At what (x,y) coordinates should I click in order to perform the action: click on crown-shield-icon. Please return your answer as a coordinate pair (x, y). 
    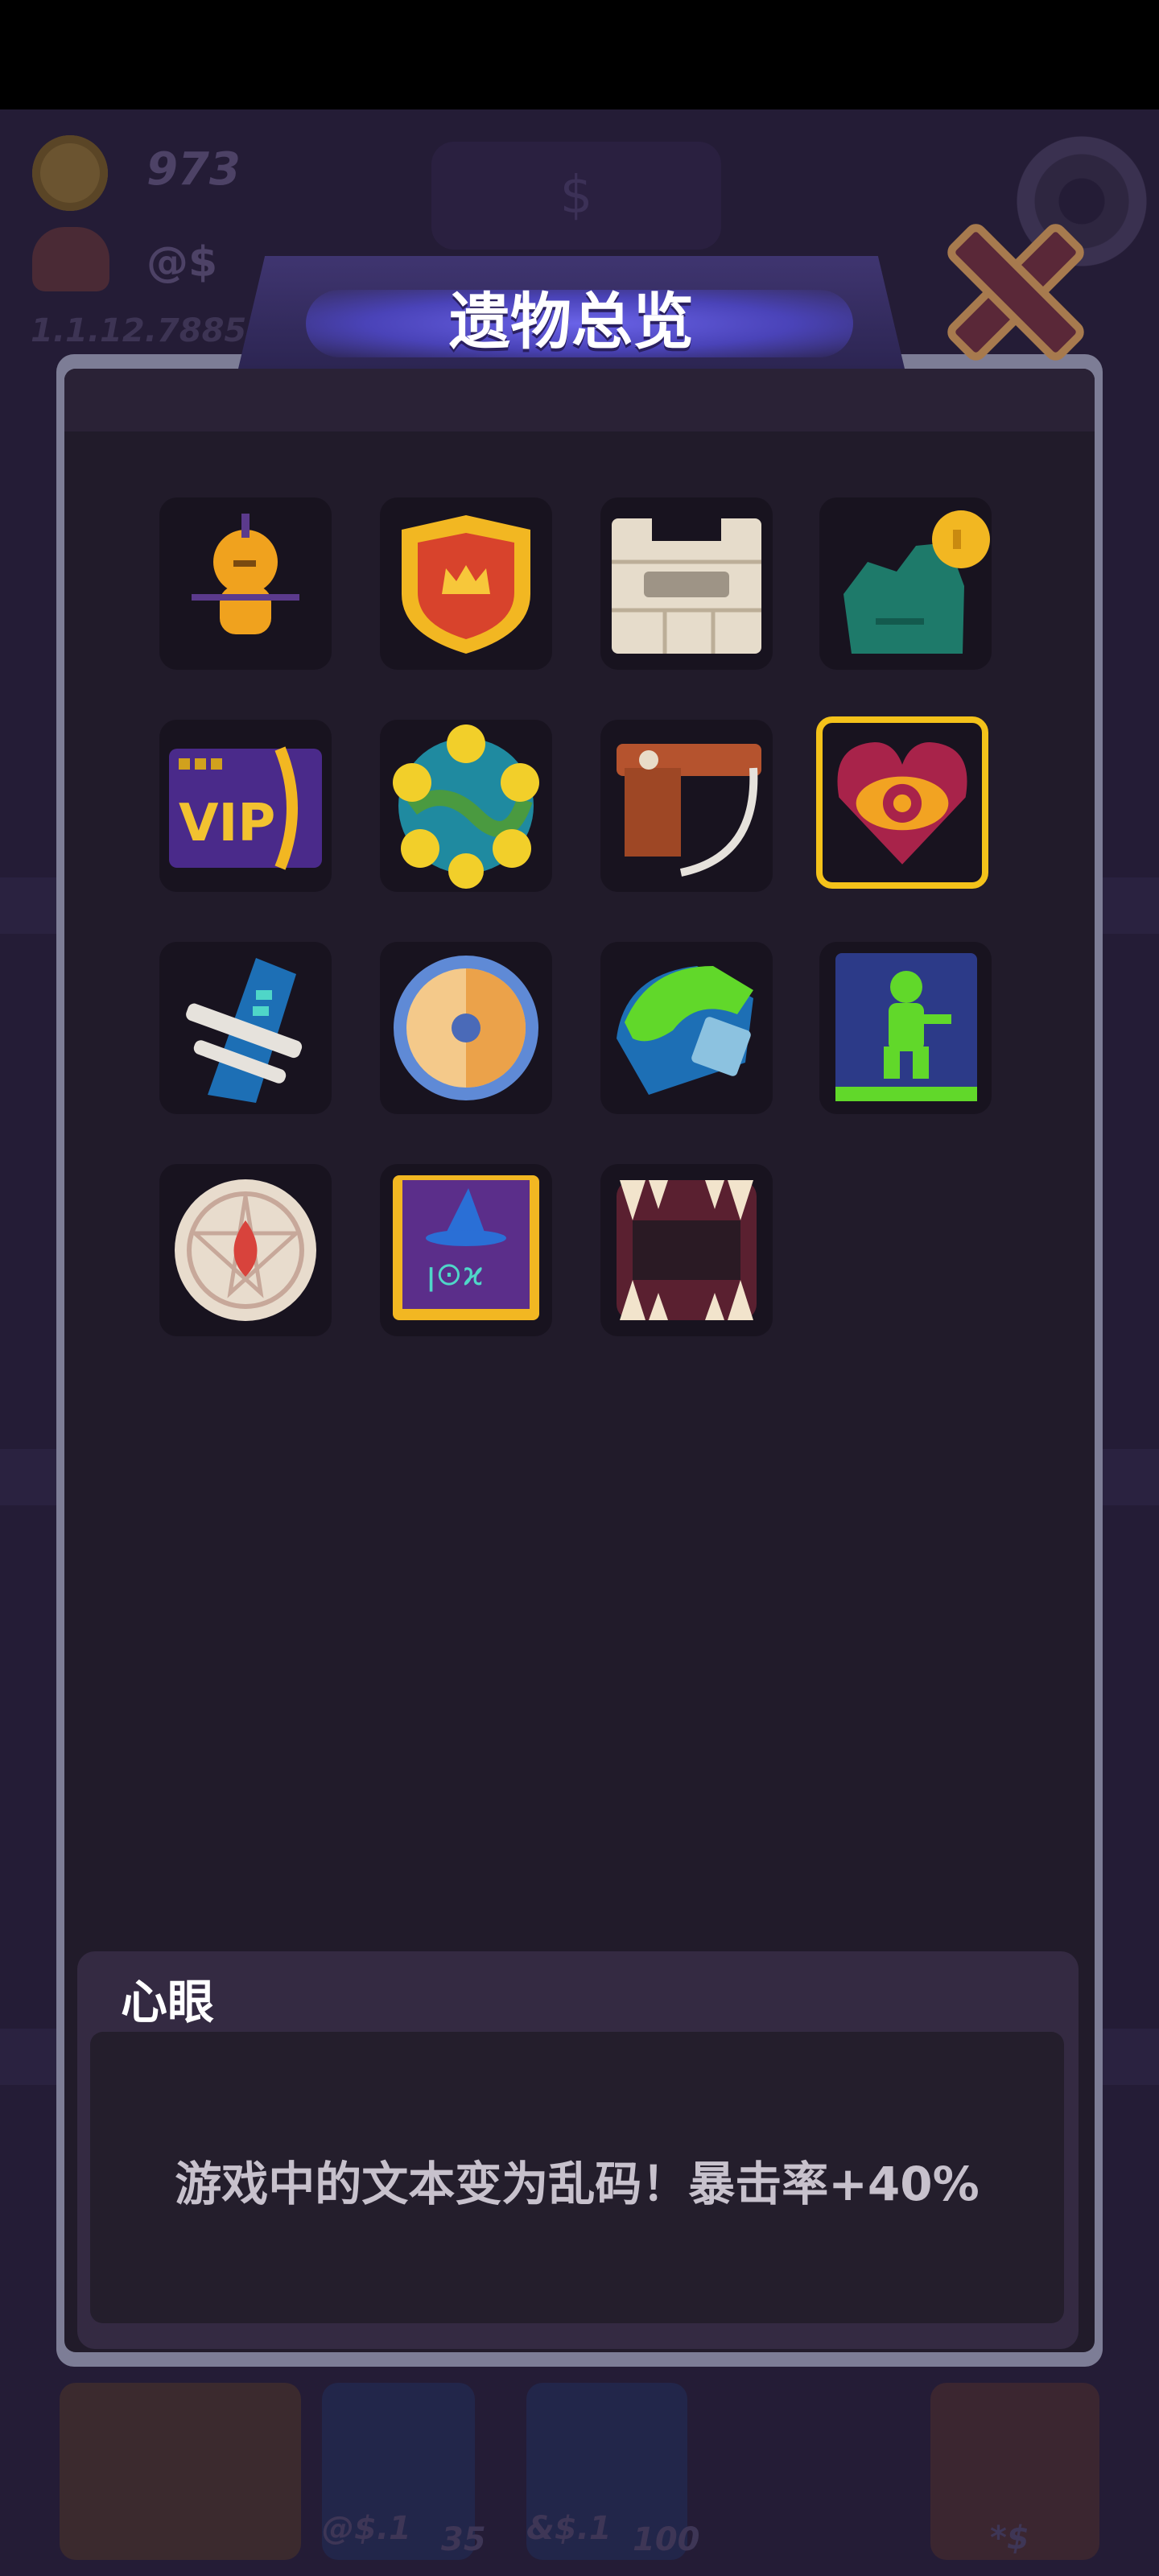
    Looking at the image, I should click on (466, 583).